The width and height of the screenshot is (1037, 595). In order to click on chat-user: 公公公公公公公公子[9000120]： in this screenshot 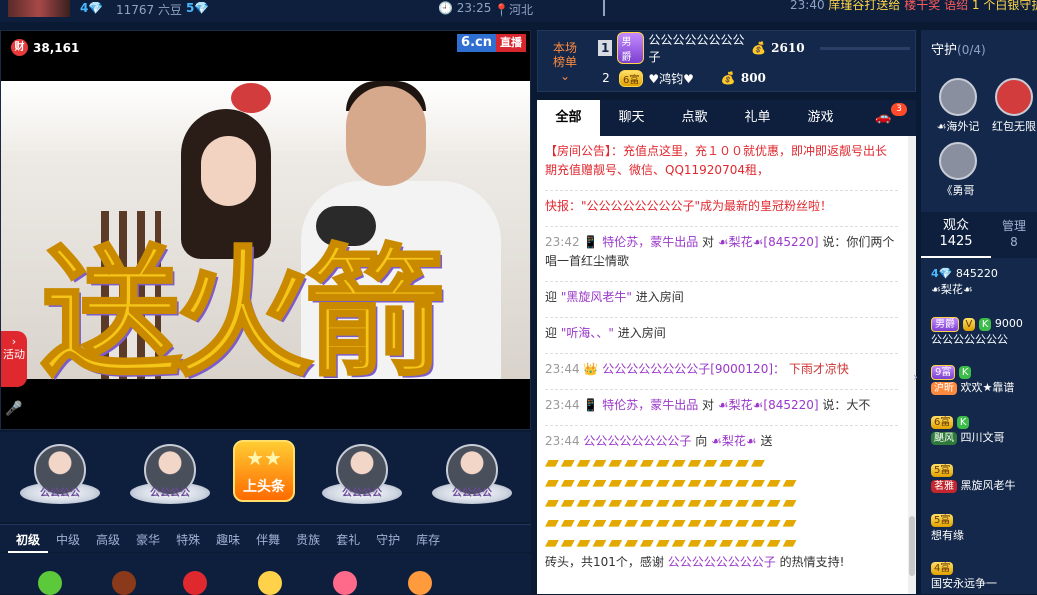, I will do `click(693, 369)`.